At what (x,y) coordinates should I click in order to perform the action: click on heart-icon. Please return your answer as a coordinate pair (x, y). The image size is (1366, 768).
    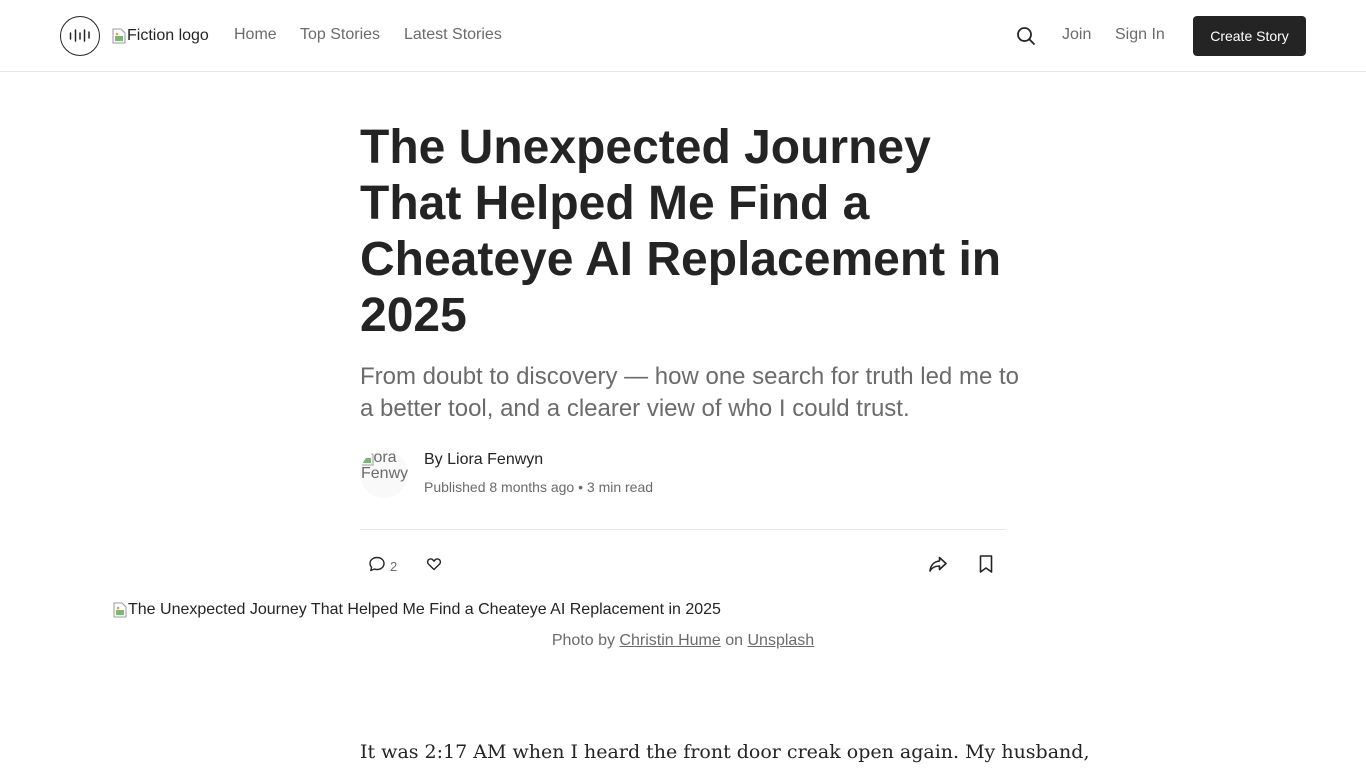
    Looking at the image, I should click on (434, 566).